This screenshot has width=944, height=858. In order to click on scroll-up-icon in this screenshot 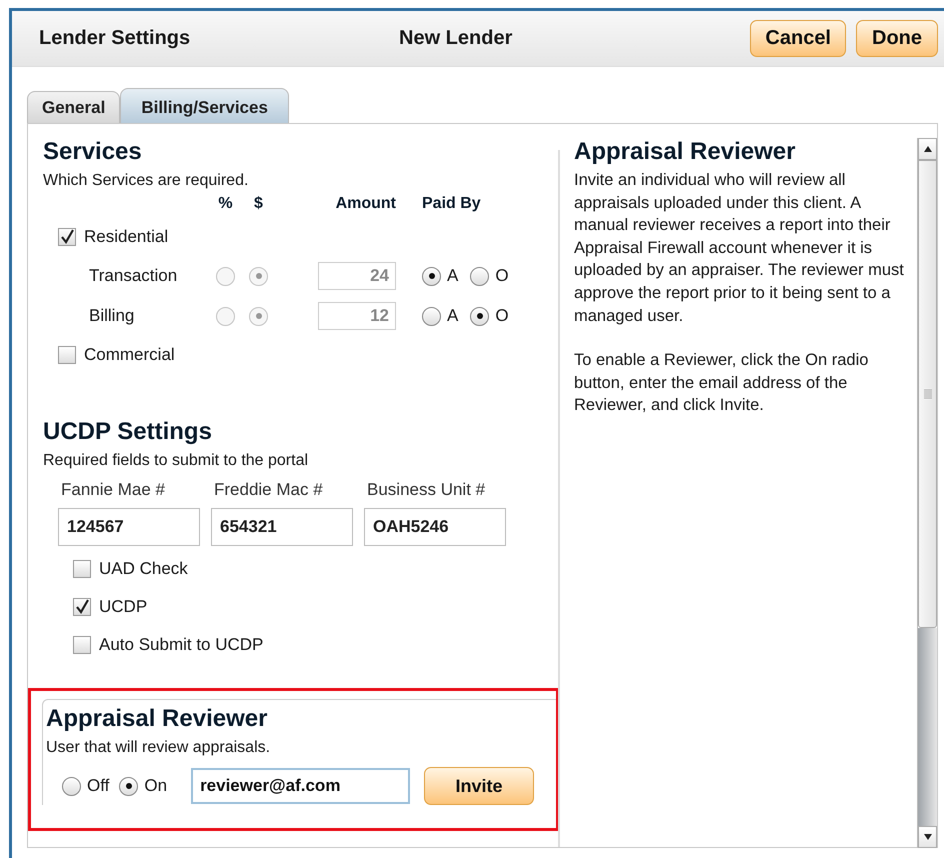, I will do `click(927, 149)`.